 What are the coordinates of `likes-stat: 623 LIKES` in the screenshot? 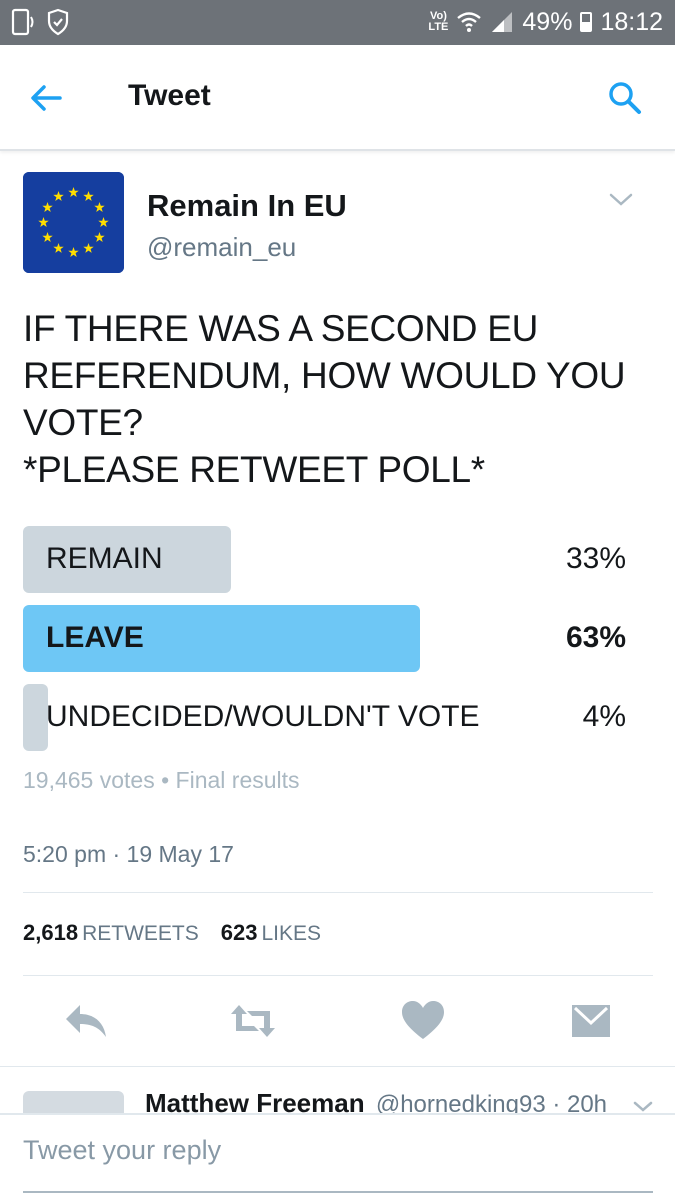 It's located at (270, 932).